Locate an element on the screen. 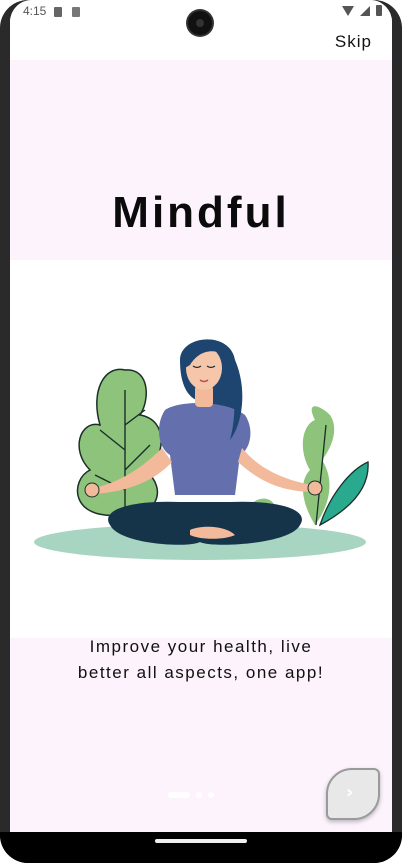 This screenshot has width=402, height=863. status-time: 4:15 is located at coordinates (35, 11).